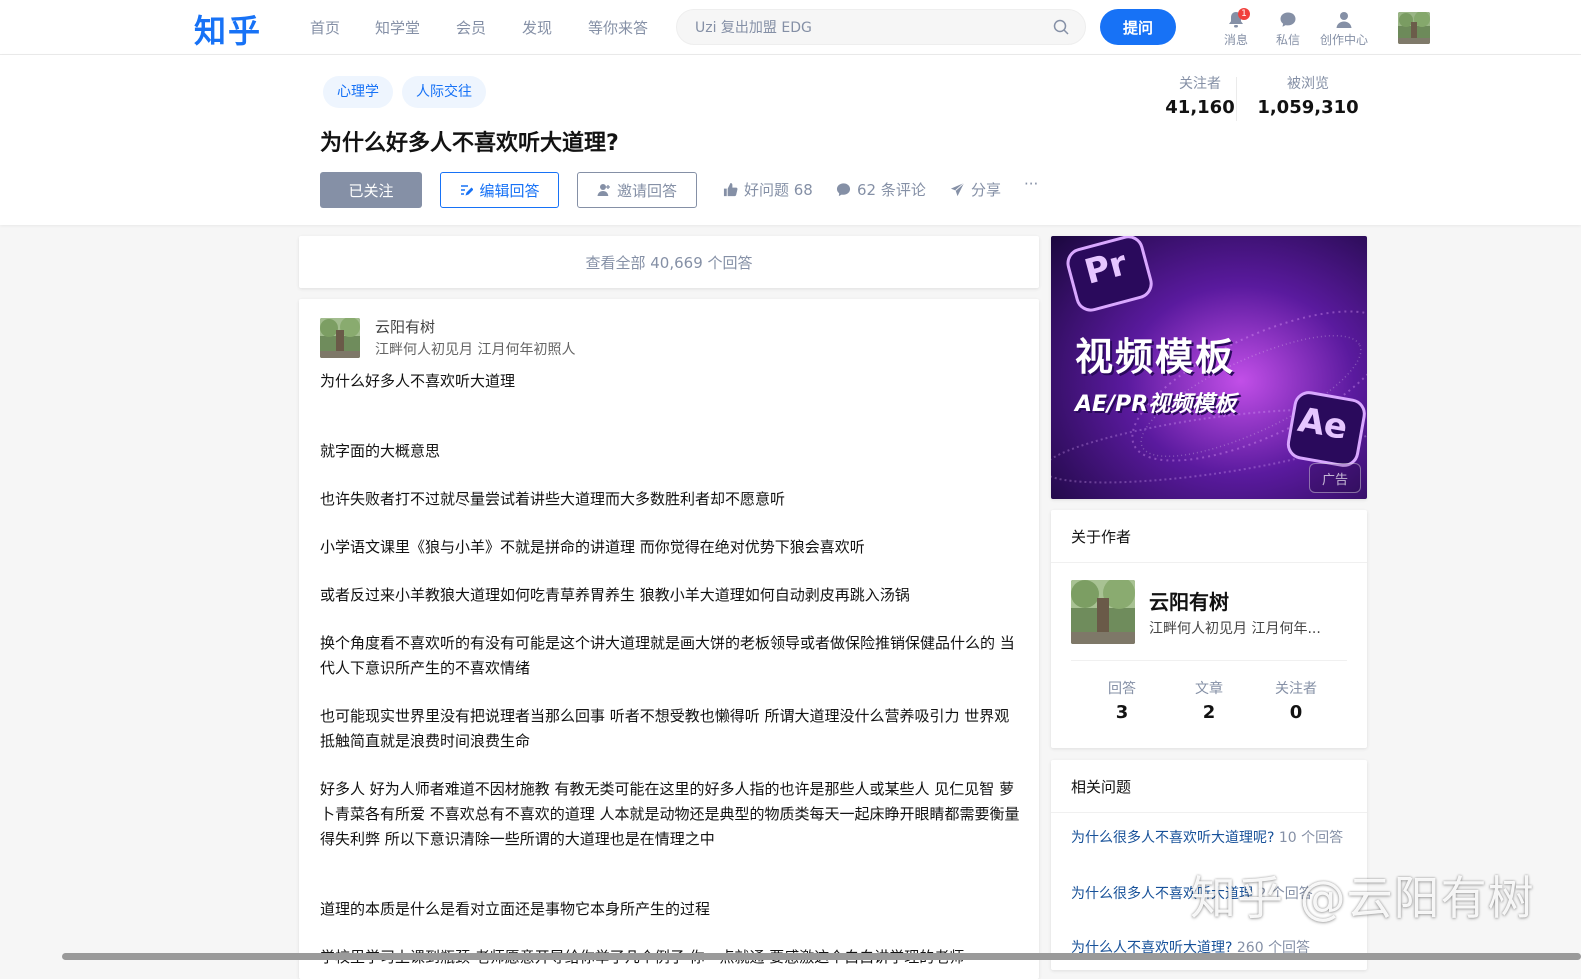 This screenshot has height=979, width=1581. What do you see at coordinates (843, 190) in the screenshot?
I see `comment-icon` at bounding box center [843, 190].